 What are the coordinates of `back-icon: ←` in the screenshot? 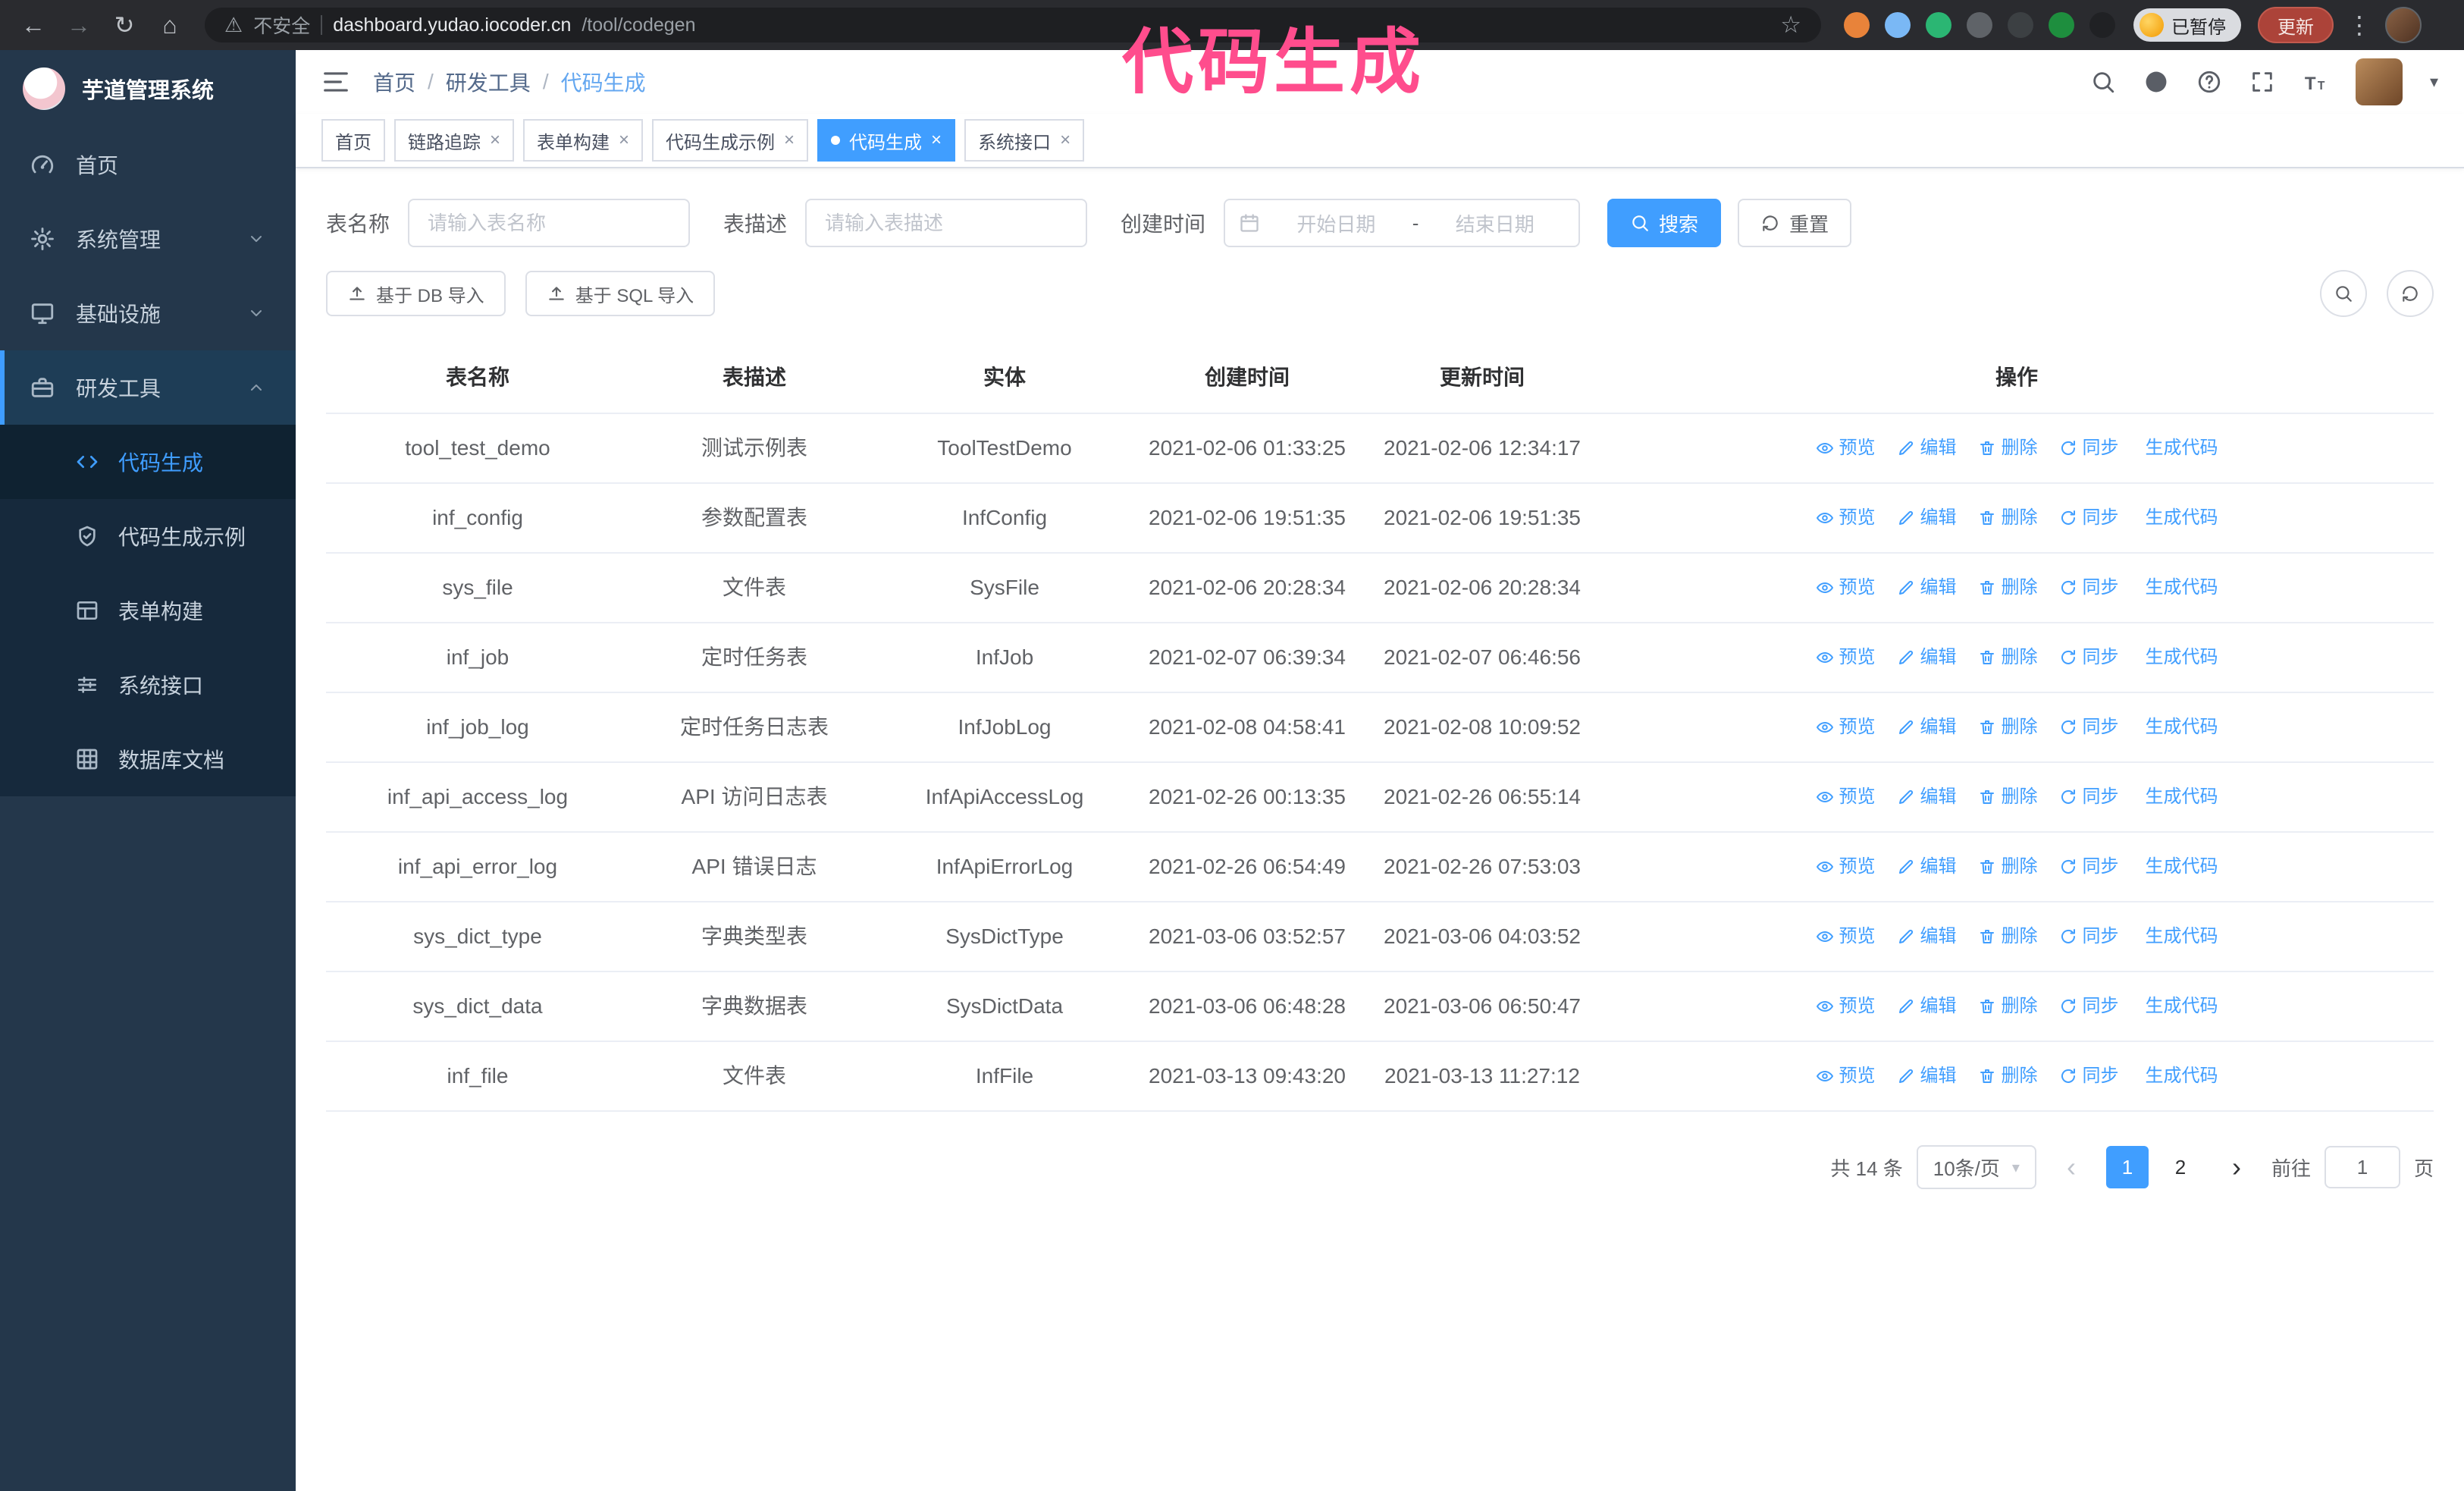 It's located at (34, 25).